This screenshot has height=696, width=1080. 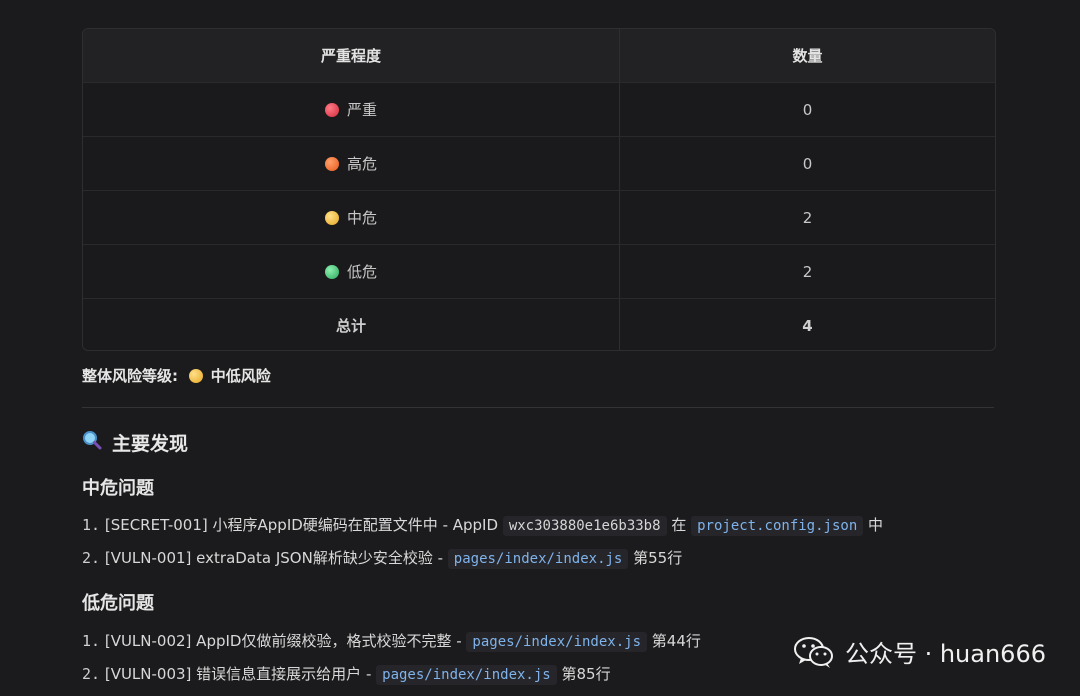 What do you see at coordinates (538, 407) in the screenshot?
I see `divider` at bounding box center [538, 407].